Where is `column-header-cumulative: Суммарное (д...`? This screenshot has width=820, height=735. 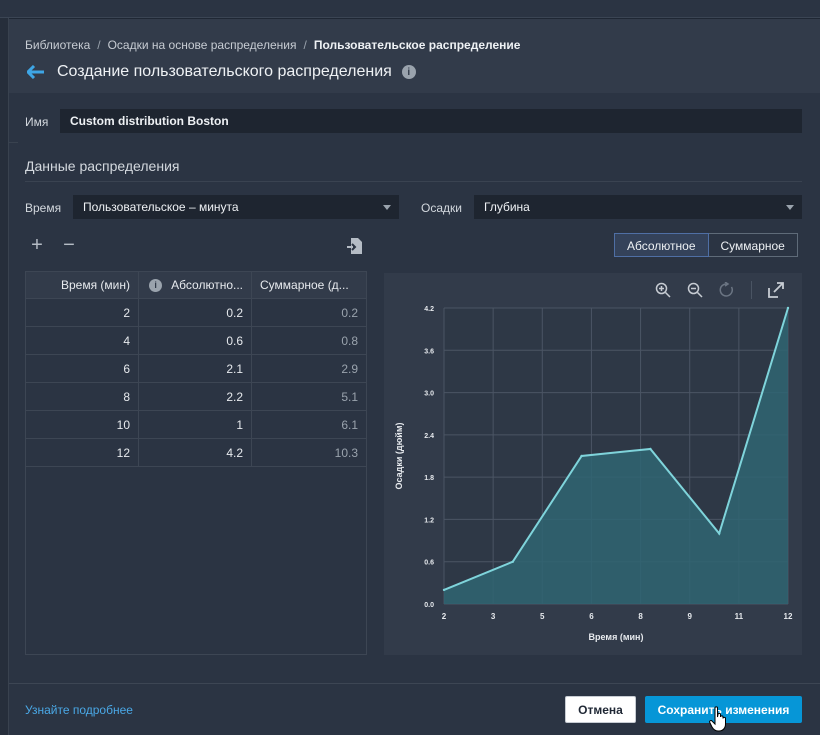
column-header-cumulative: Суммарное (д... is located at coordinates (309, 285).